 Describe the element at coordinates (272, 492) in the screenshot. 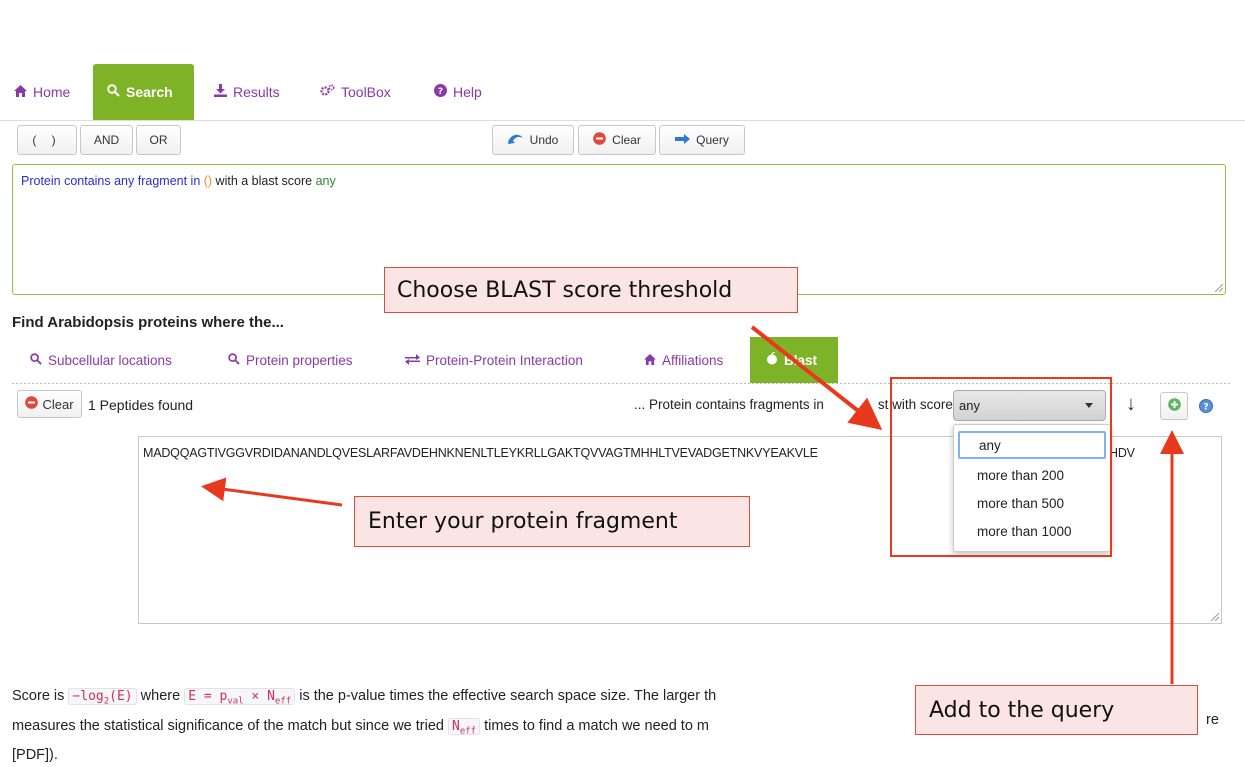

I see `arrow-to-fragment` at that location.